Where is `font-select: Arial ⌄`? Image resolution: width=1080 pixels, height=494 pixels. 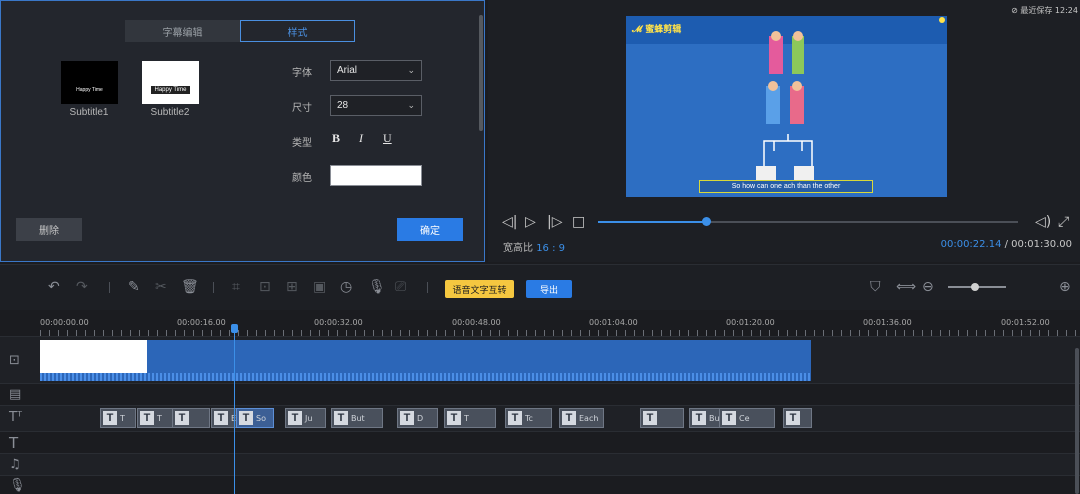 font-select: Arial ⌄ is located at coordinates (376, 70).